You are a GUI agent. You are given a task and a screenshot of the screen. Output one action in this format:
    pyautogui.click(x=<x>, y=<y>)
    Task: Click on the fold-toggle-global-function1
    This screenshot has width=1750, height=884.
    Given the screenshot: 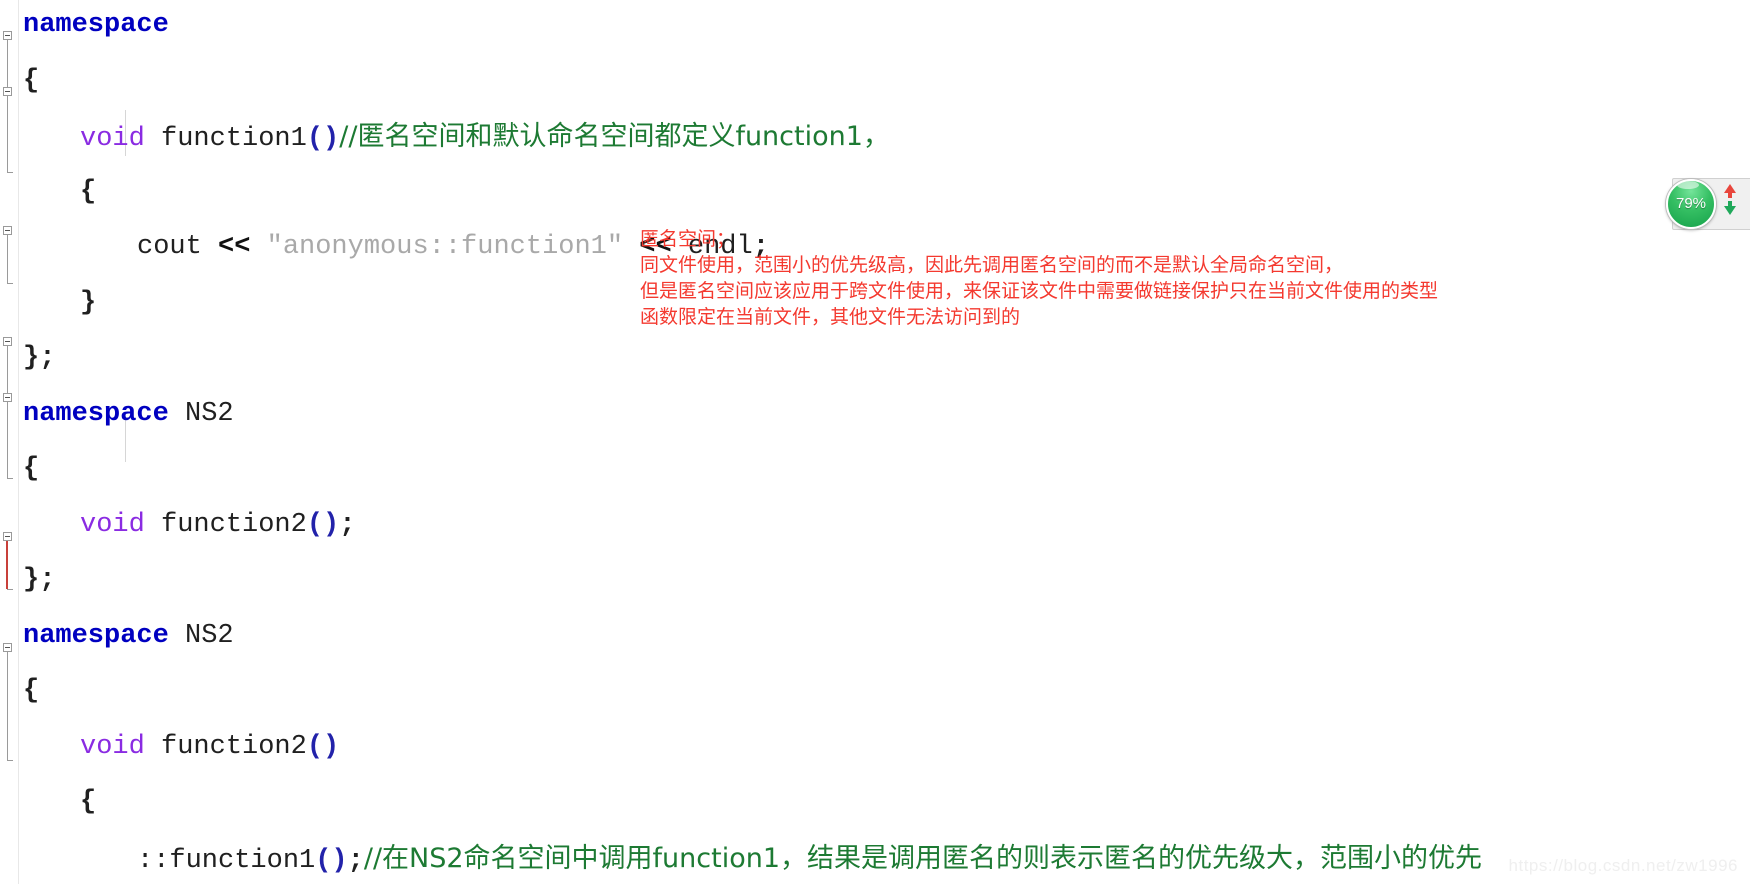 What is the action you would take?
    pyautogui.click(x=7, y=536)
    